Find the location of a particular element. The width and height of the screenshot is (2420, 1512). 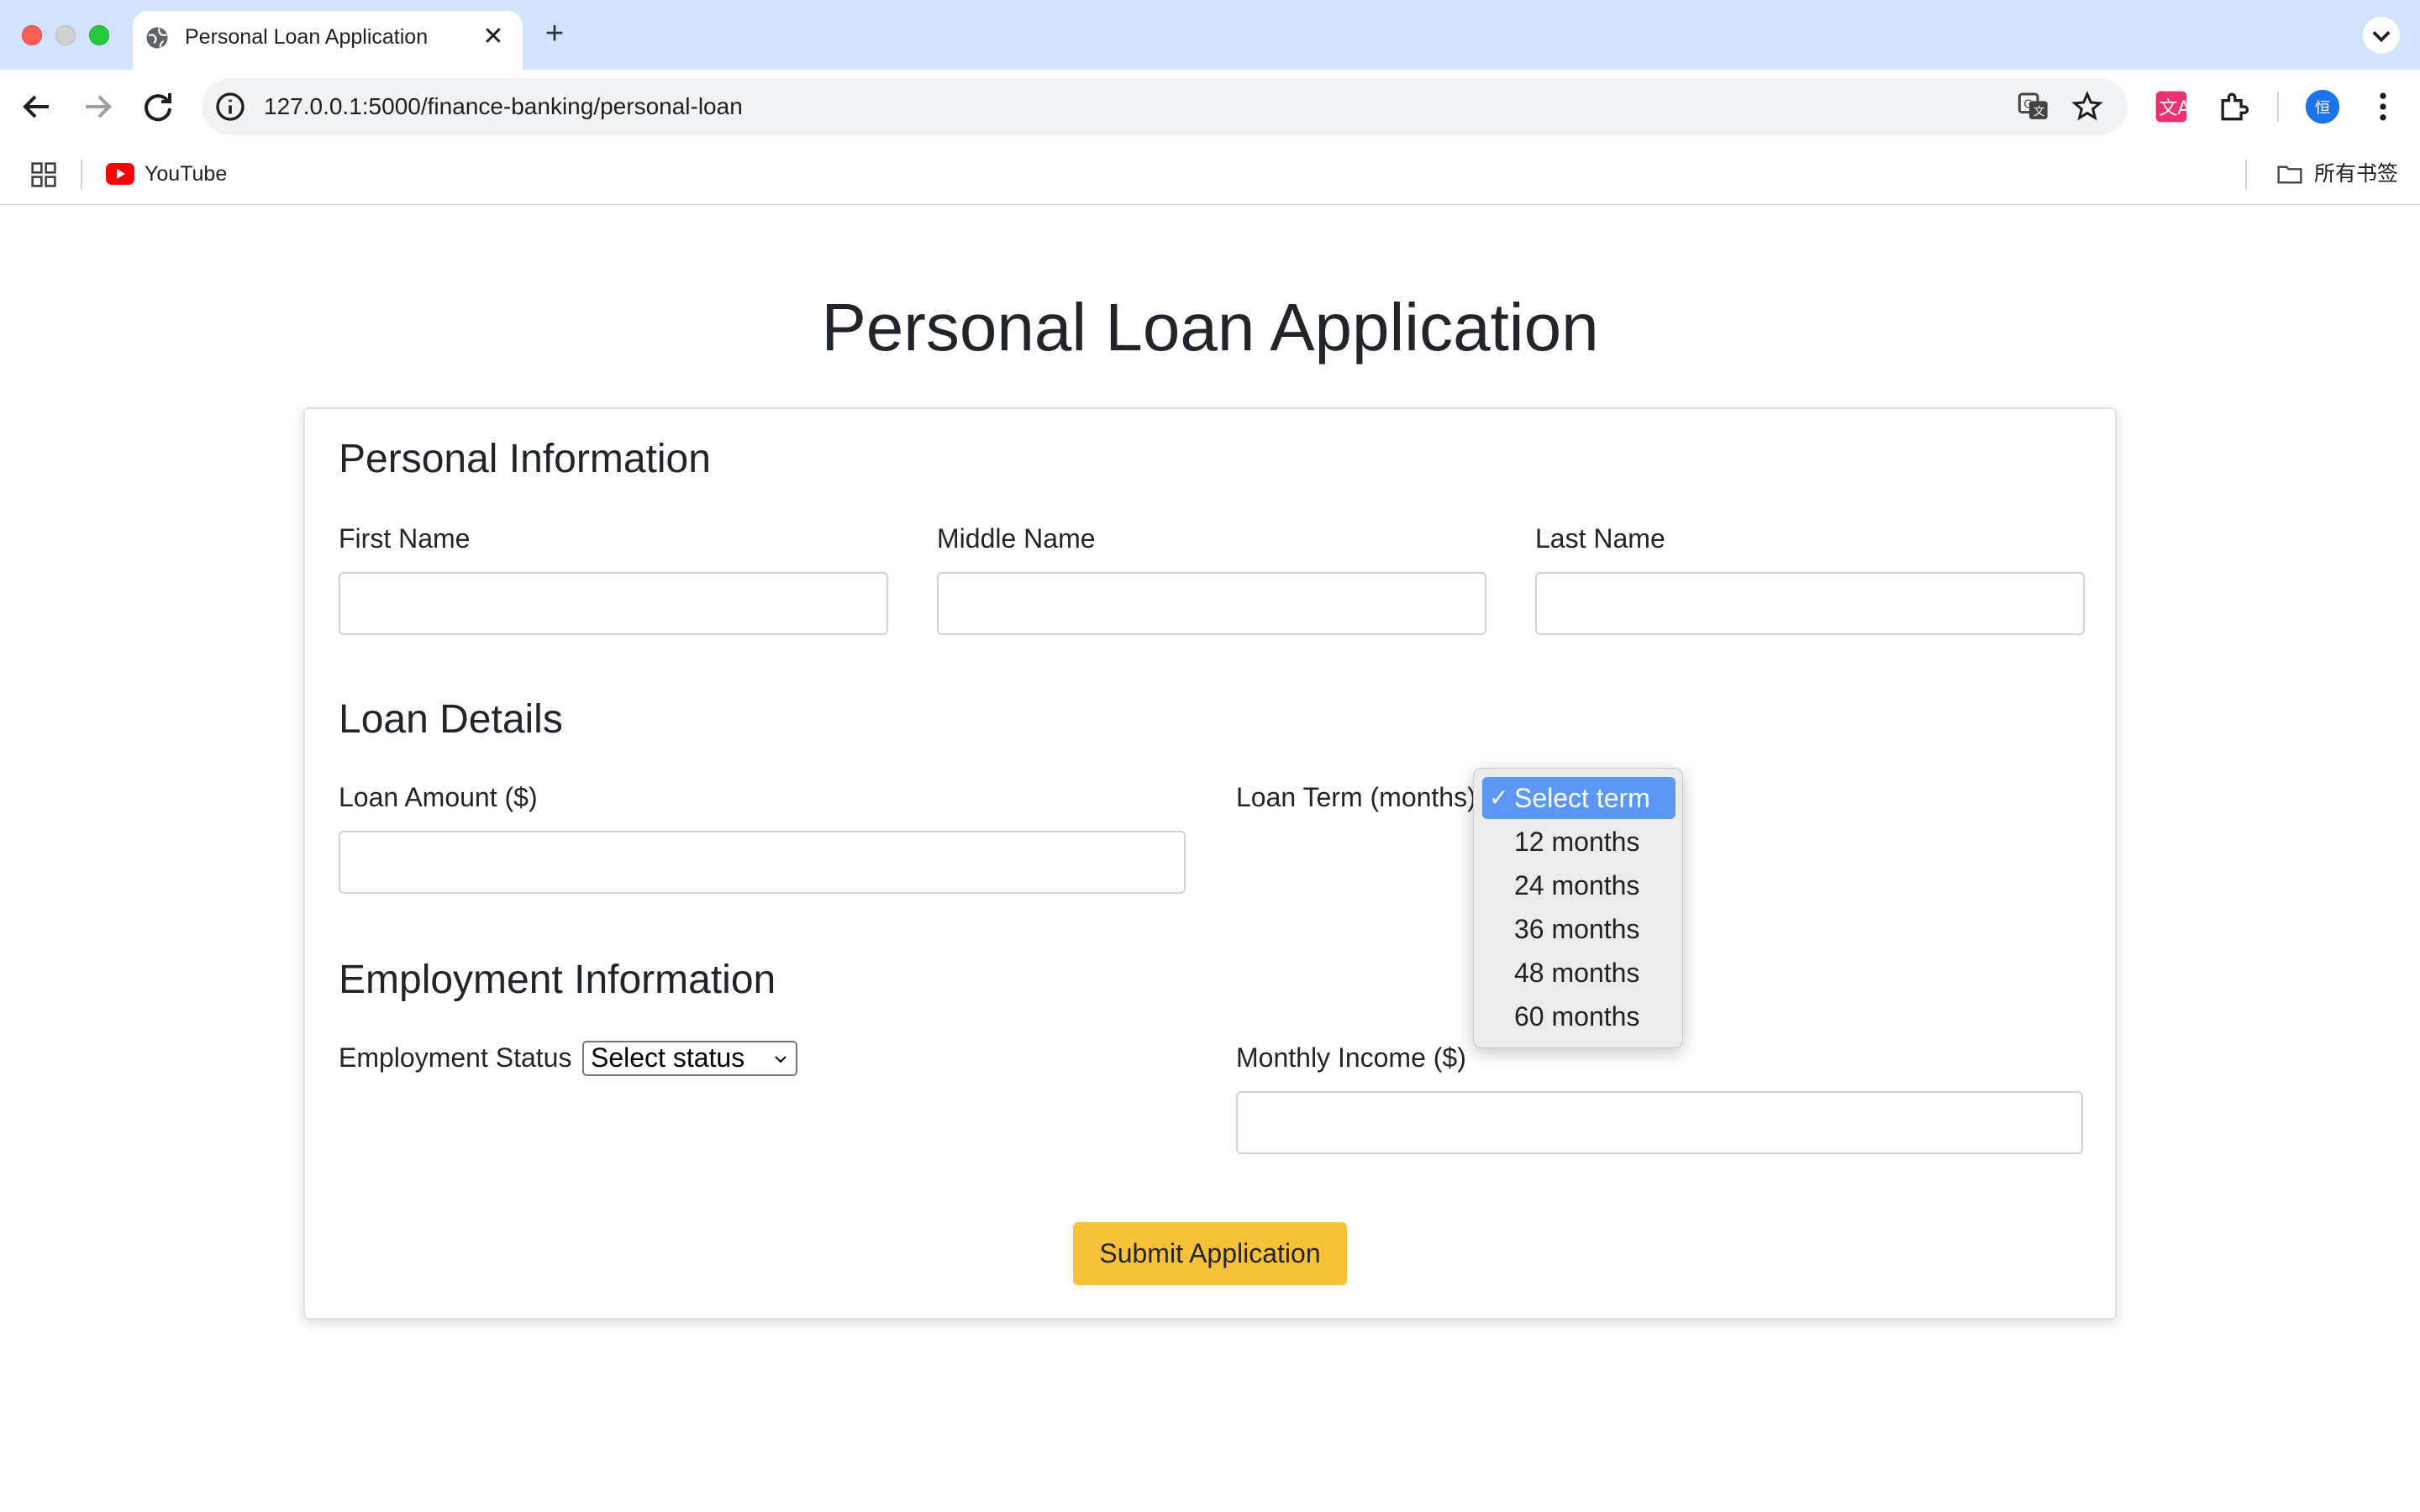

new-tab-button: + is located at coordinates (554, 33).